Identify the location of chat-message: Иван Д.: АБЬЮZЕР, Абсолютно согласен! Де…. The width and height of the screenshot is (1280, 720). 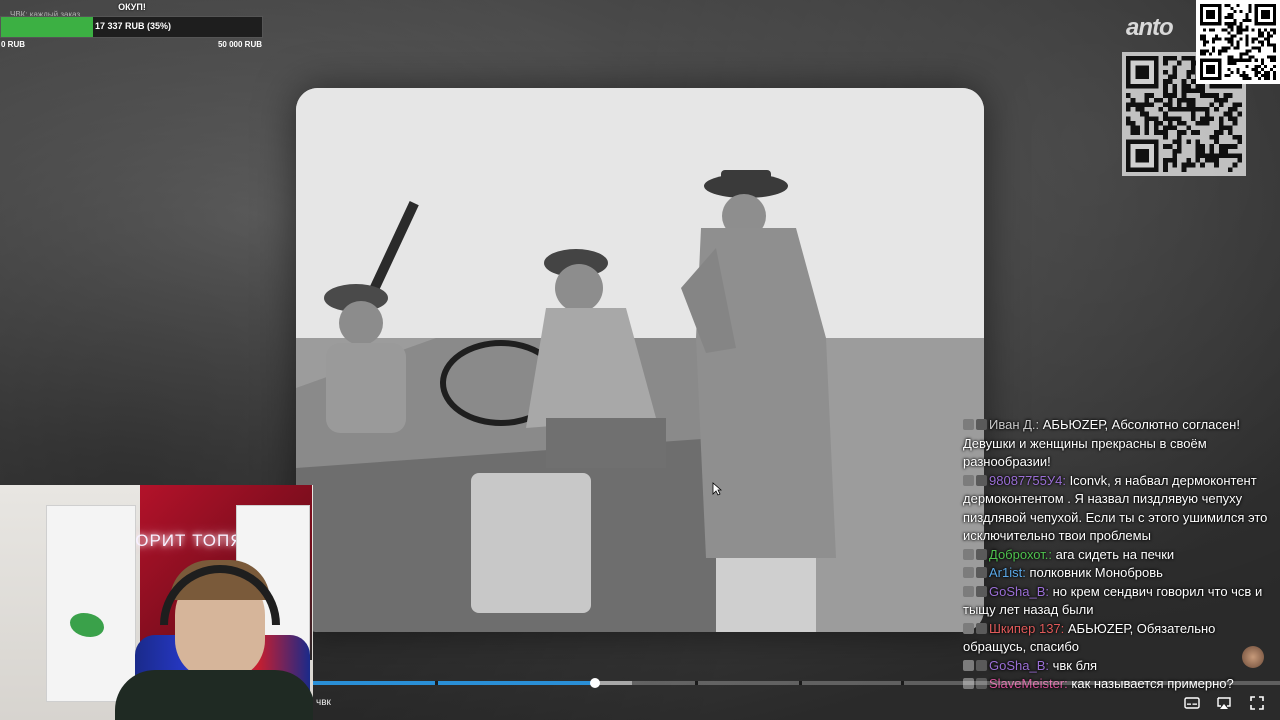
(1119, 444).